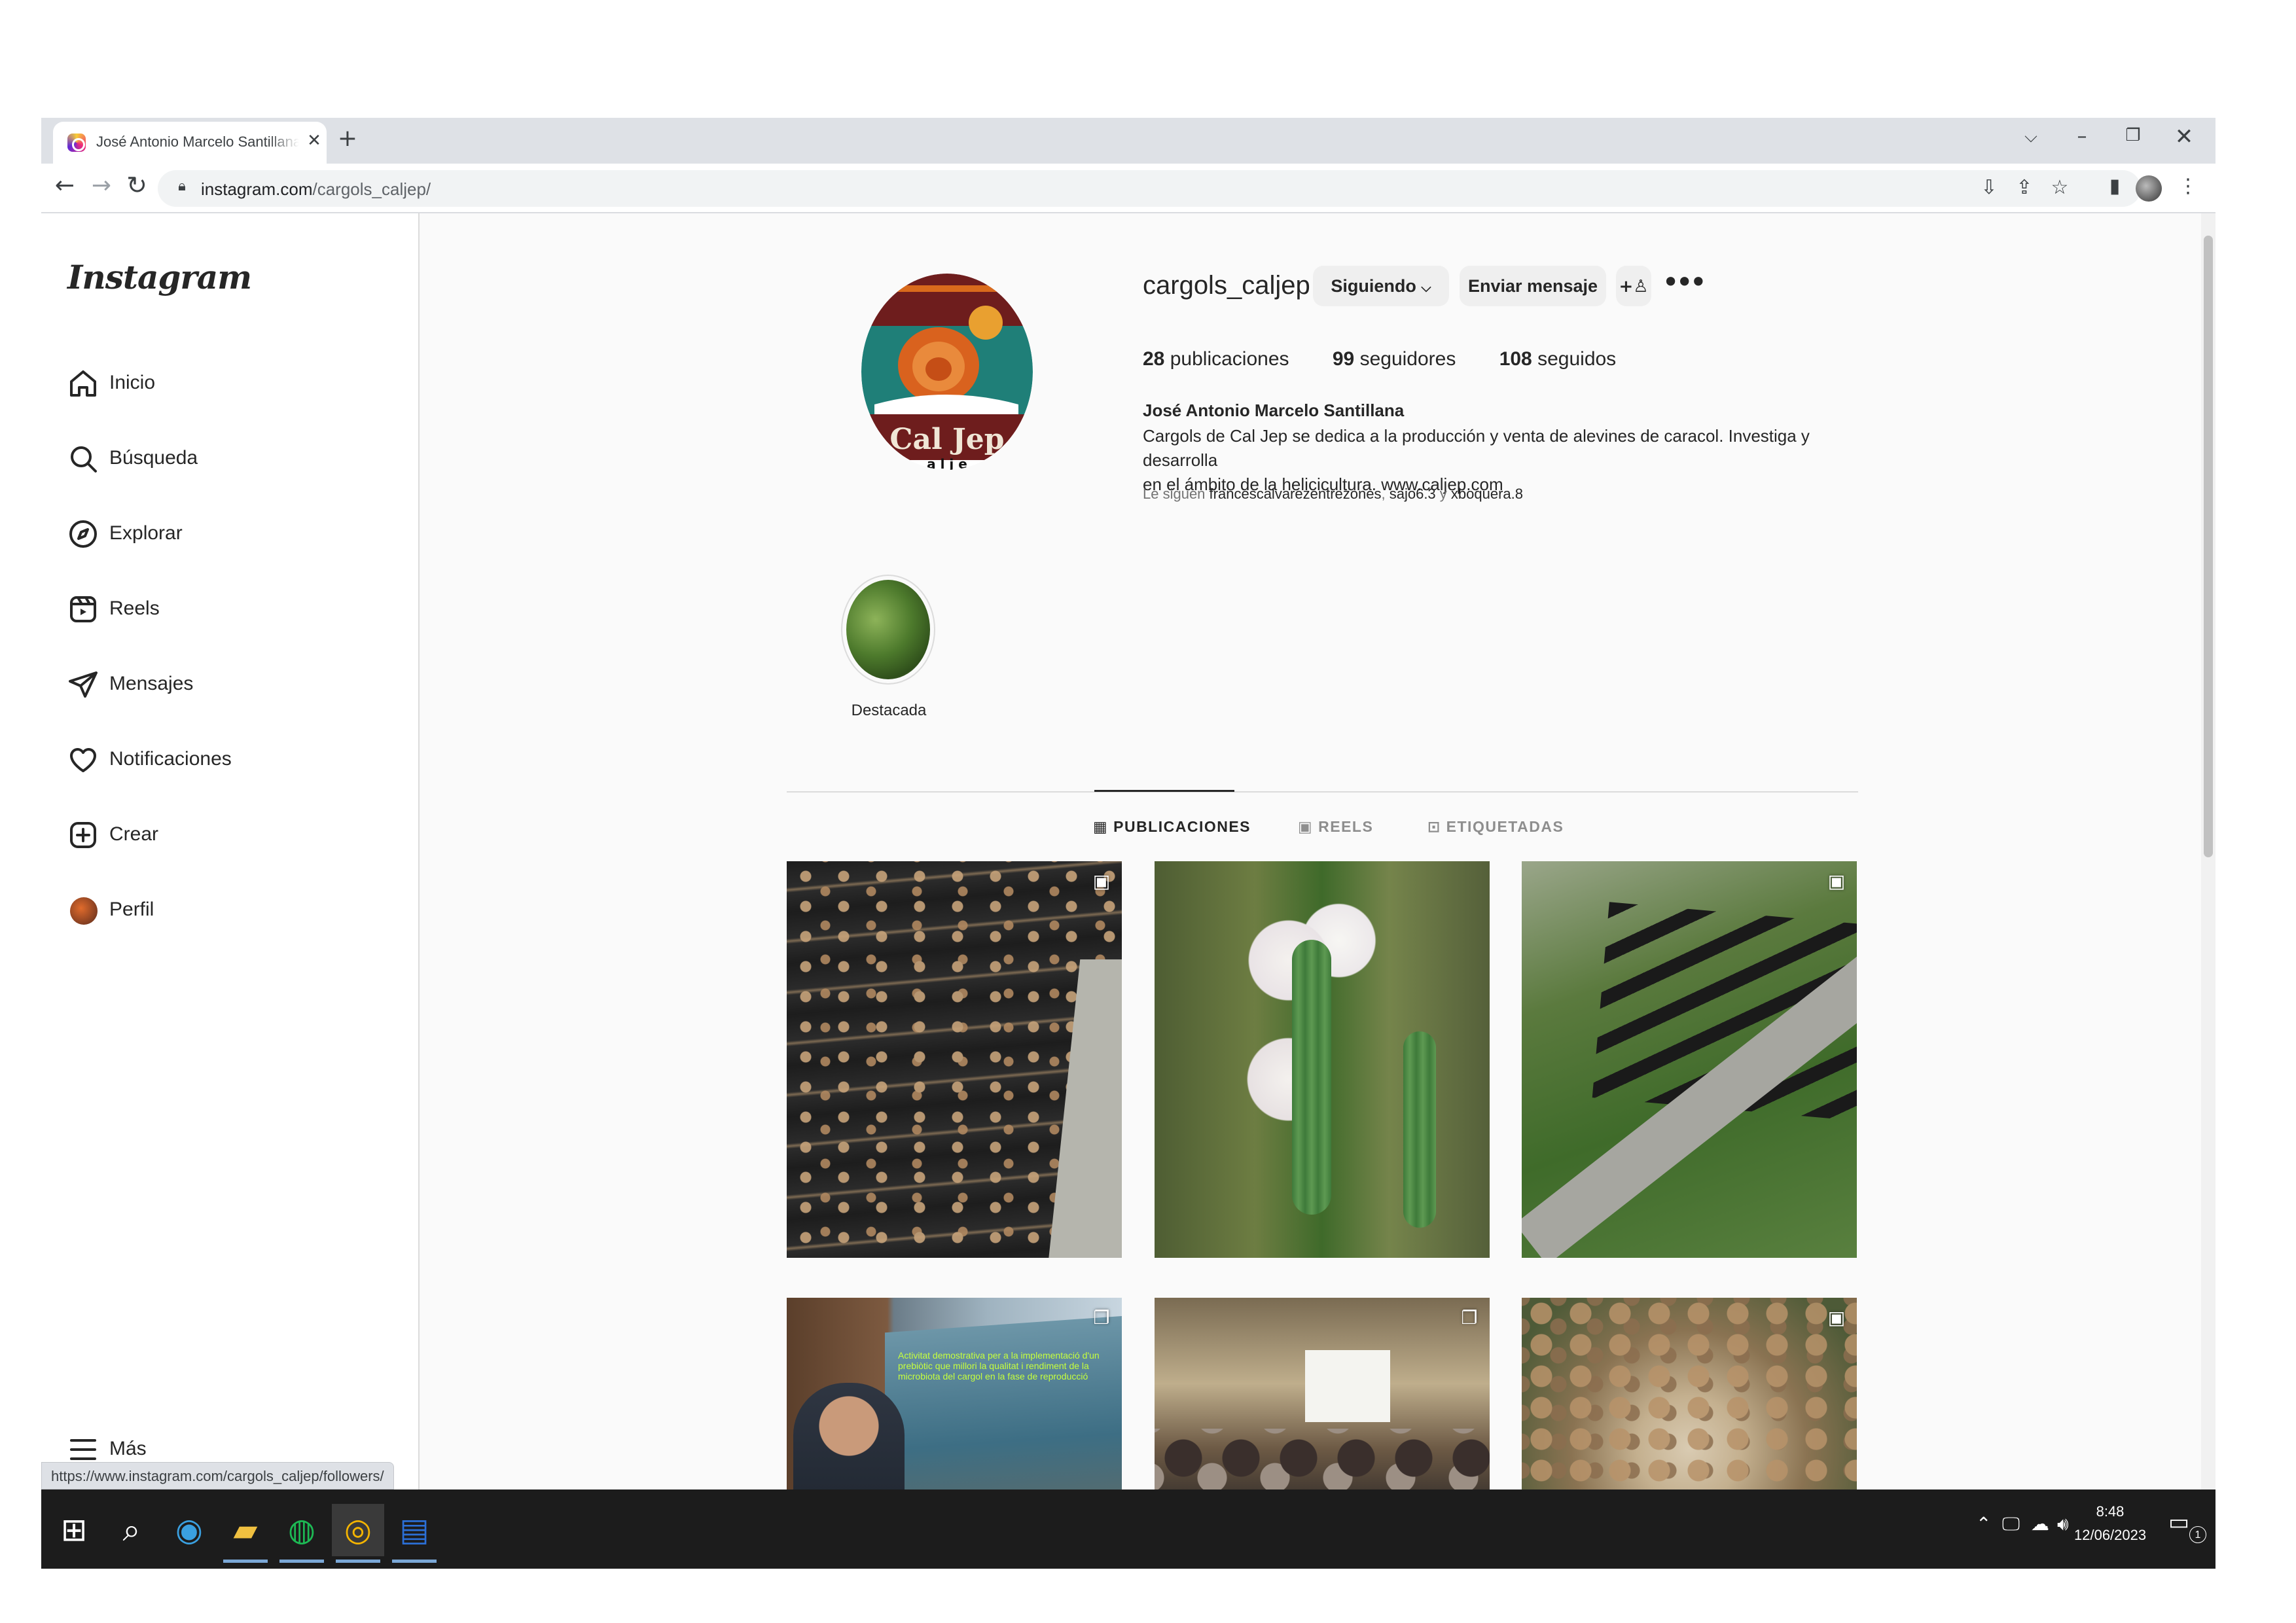 The image size is (2296, 1623). I want to click on lock-icon: 🔒︎, so click(182, 186).